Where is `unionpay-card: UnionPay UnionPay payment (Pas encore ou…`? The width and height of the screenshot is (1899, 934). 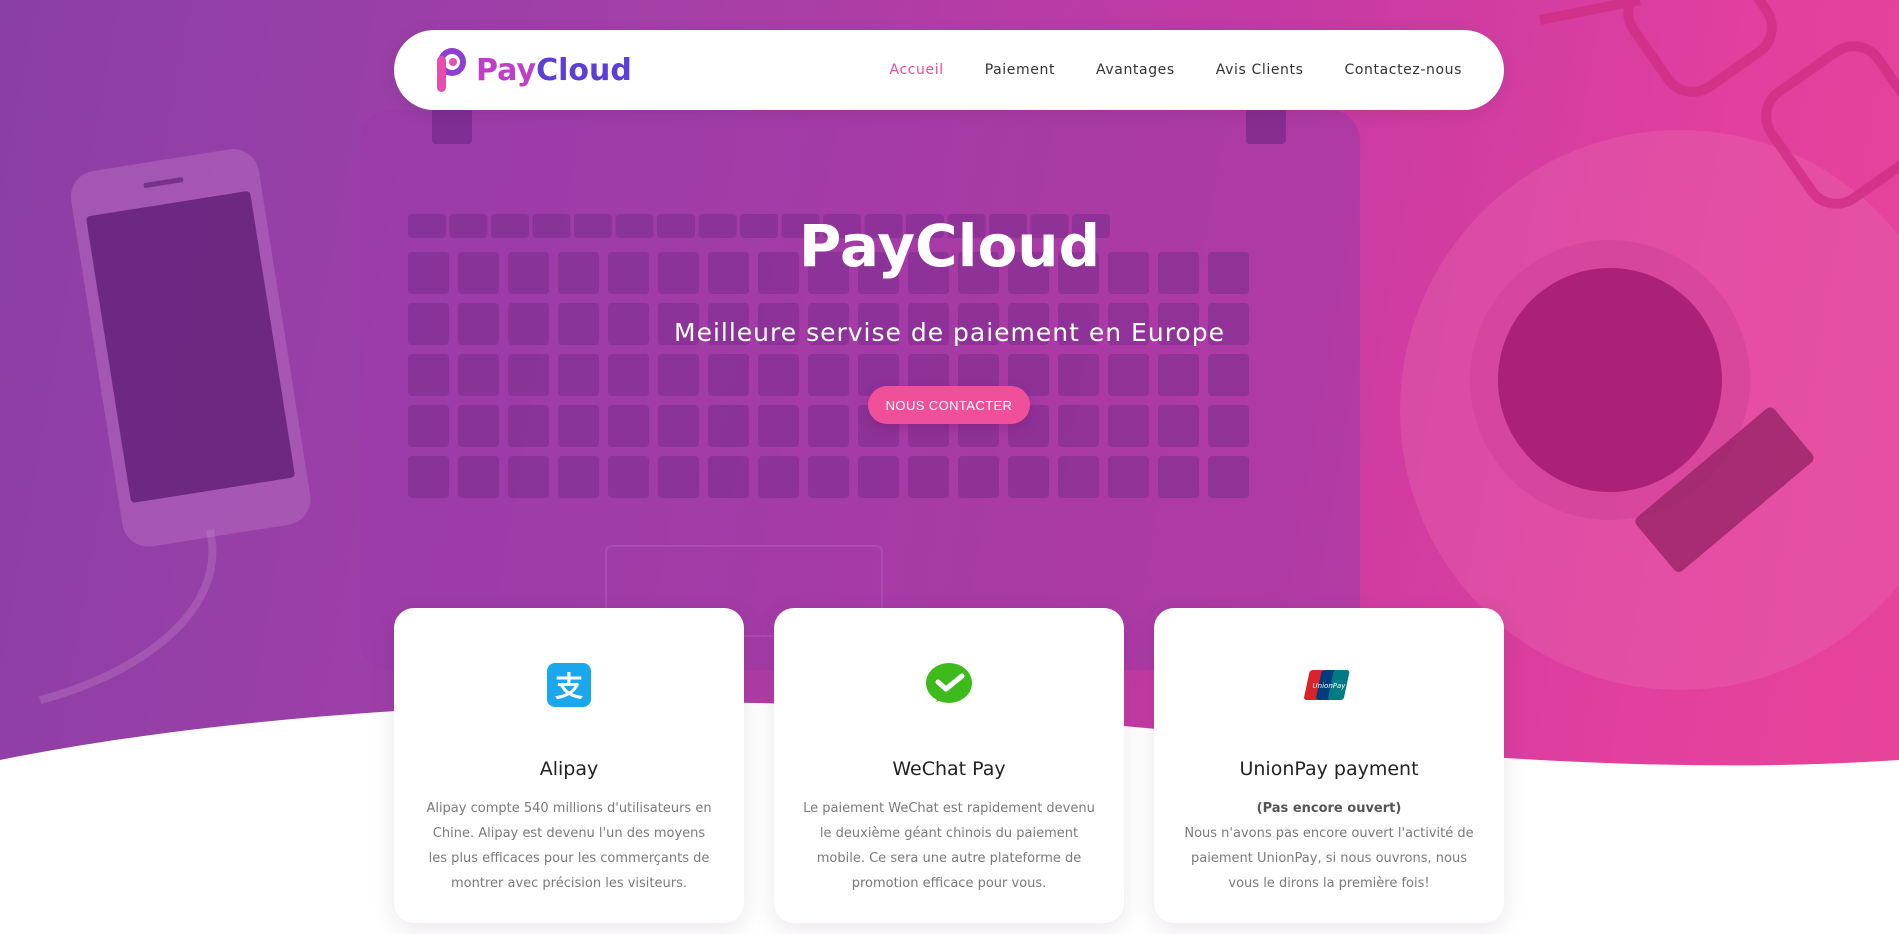
unionpay-card: UnionPay UnionPay payment (Pas encore ou… is located at coordinates (1329, 765).